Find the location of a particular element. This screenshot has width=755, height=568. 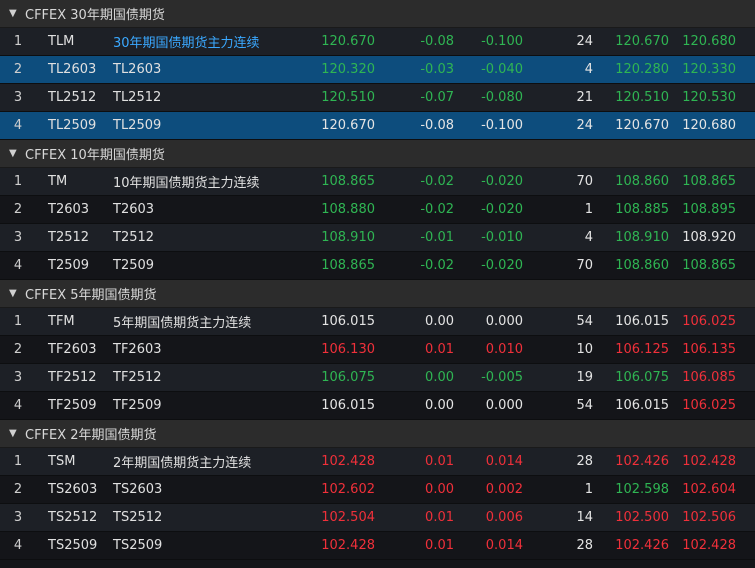

change-cell: -0.08 is located at coordinates (437, 125).